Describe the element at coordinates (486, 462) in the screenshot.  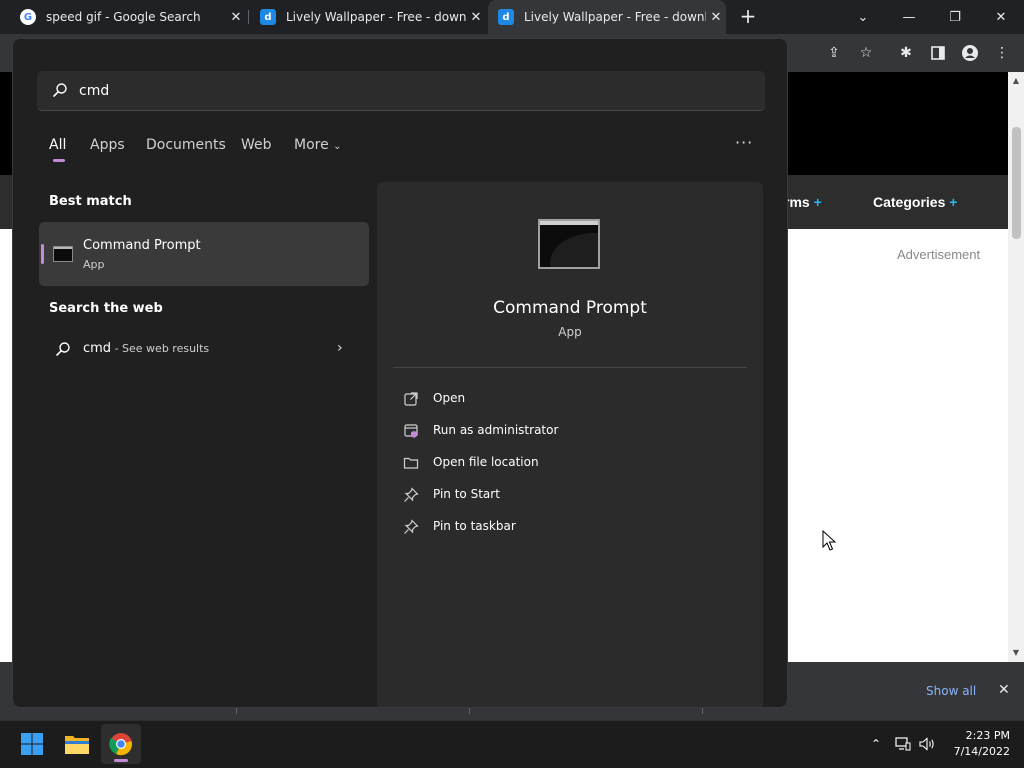
I see `action-label: Open file location` at that location.